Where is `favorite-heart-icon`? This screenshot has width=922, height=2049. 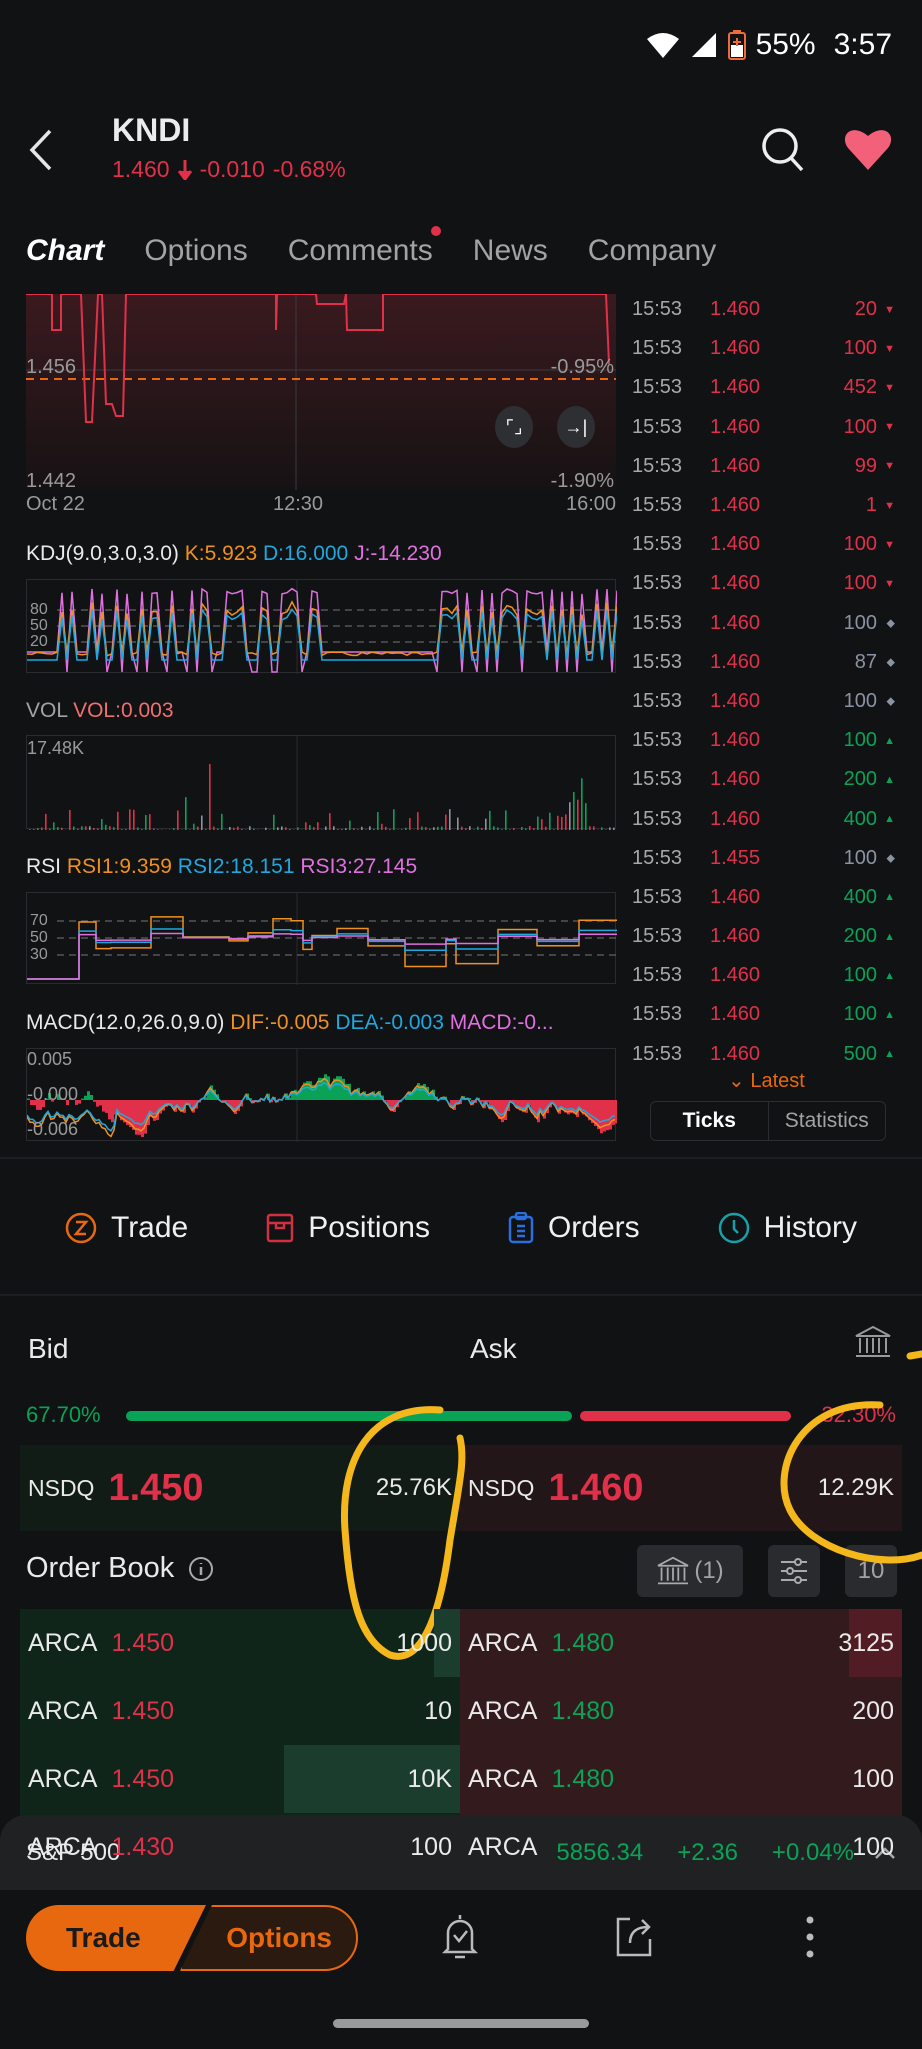
favorite-heart-icon is located at coordinates (868, 149).